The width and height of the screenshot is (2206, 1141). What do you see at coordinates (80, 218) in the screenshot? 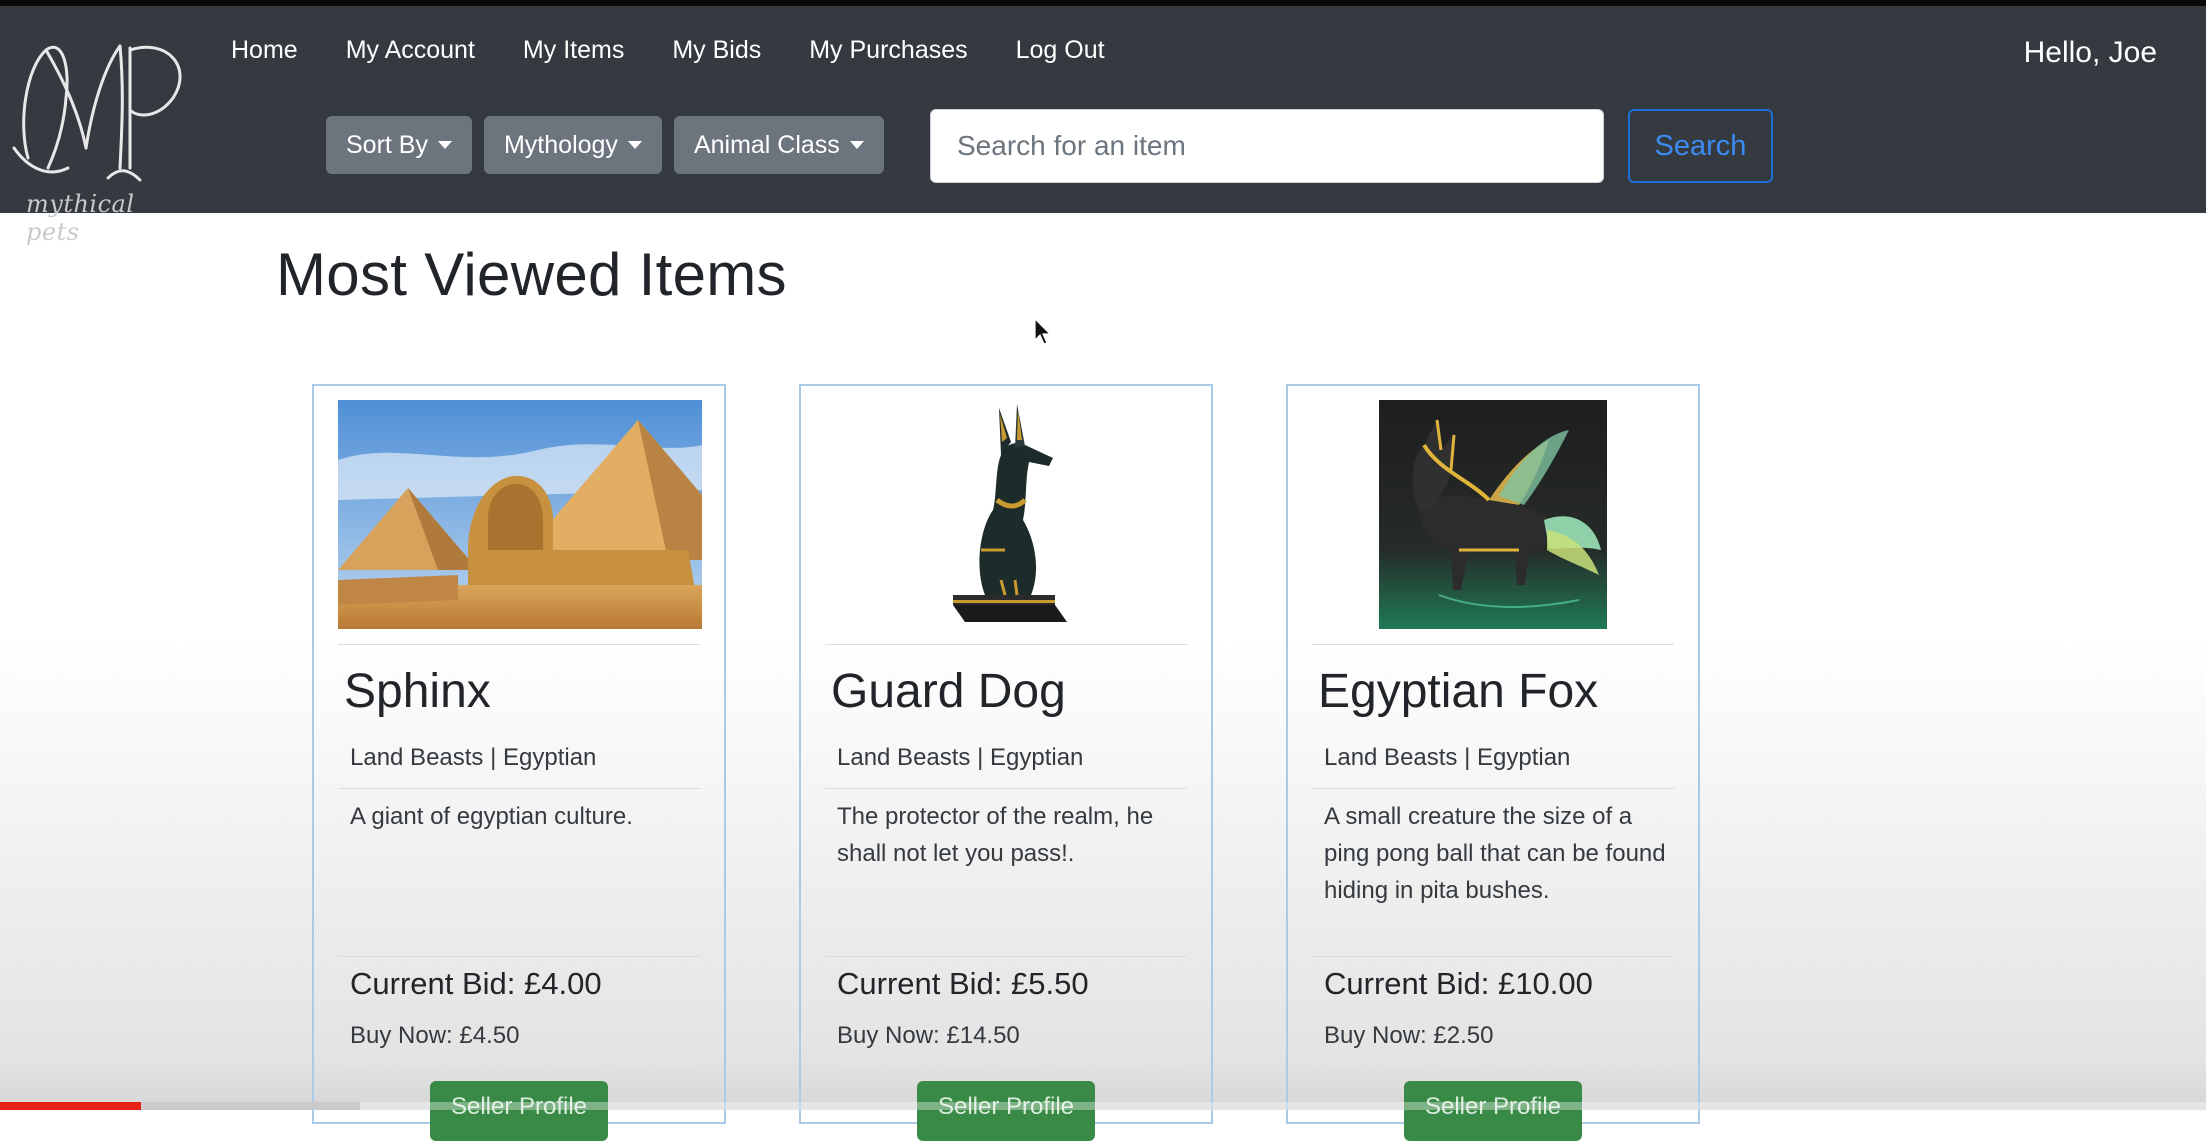
I see `logo-subtitle: mythical pets` at bounding box center [80, 218].